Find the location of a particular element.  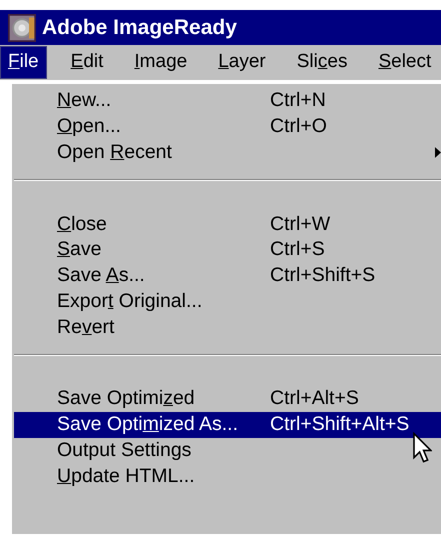

menu-item: Open... Ctrl+O is located at coordinates (227, 127).